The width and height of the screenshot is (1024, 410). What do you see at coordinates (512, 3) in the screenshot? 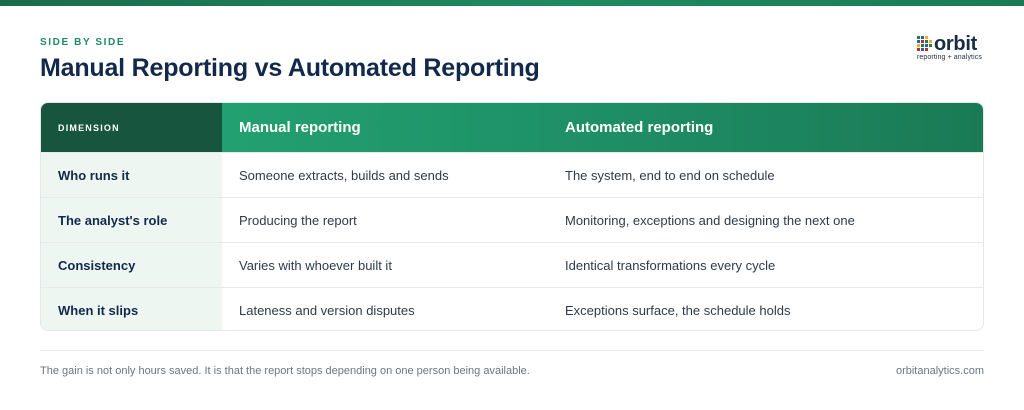
I see `top-accent-bar` at bounding box center [512, 3].